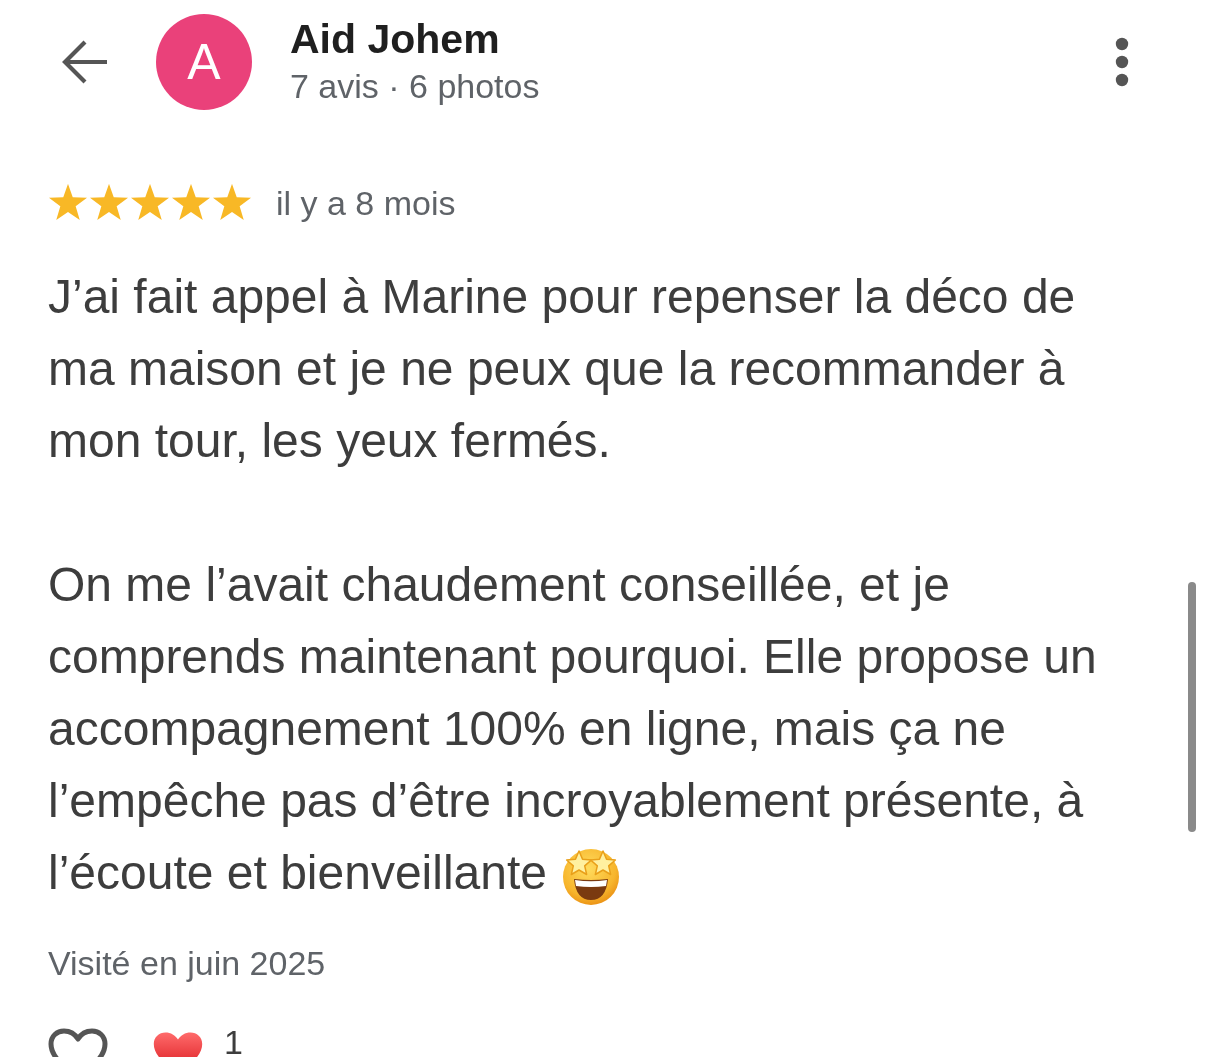  I want to click on more-options-icon, so click(1122, 62).